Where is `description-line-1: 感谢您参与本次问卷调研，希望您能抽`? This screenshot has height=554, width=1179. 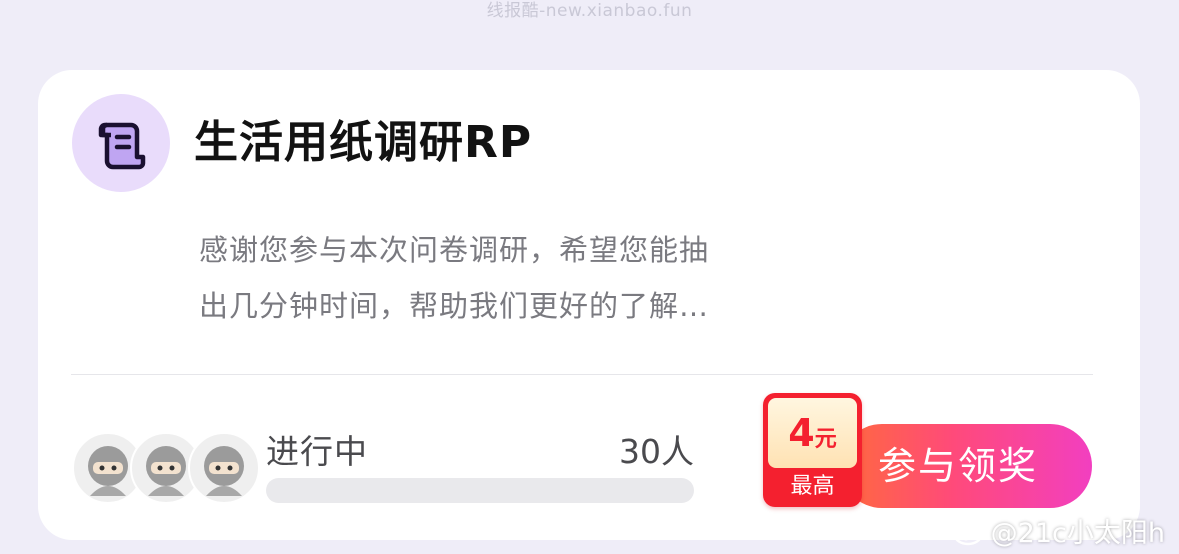
description-line-1: 感谢您参与本次问卷调研，希望您能抽 is located at coordinates (454, 250).